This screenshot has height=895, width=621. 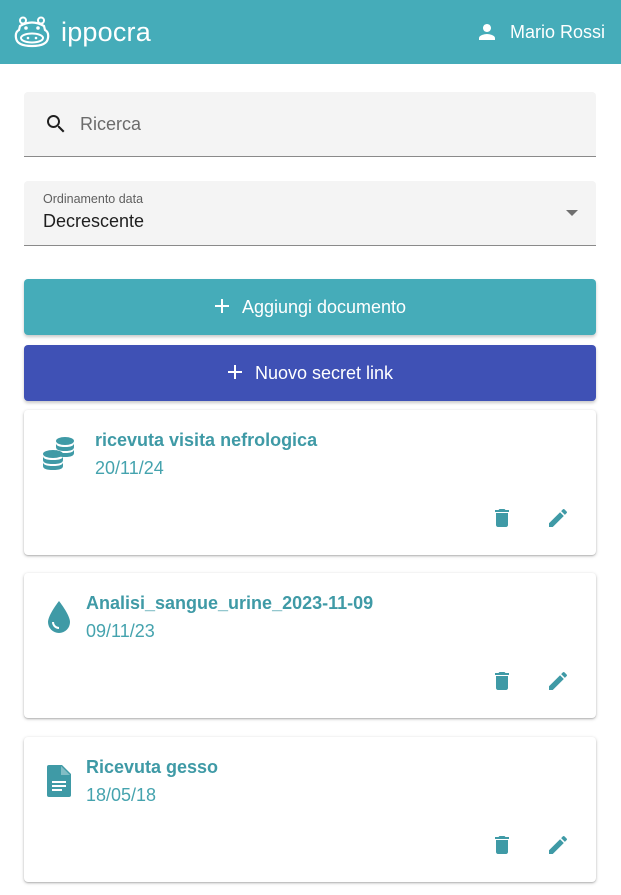 What do you see at coordinates (56, 124) in the screenshot?
I see `search-icon` at bounding box center [56, 124].